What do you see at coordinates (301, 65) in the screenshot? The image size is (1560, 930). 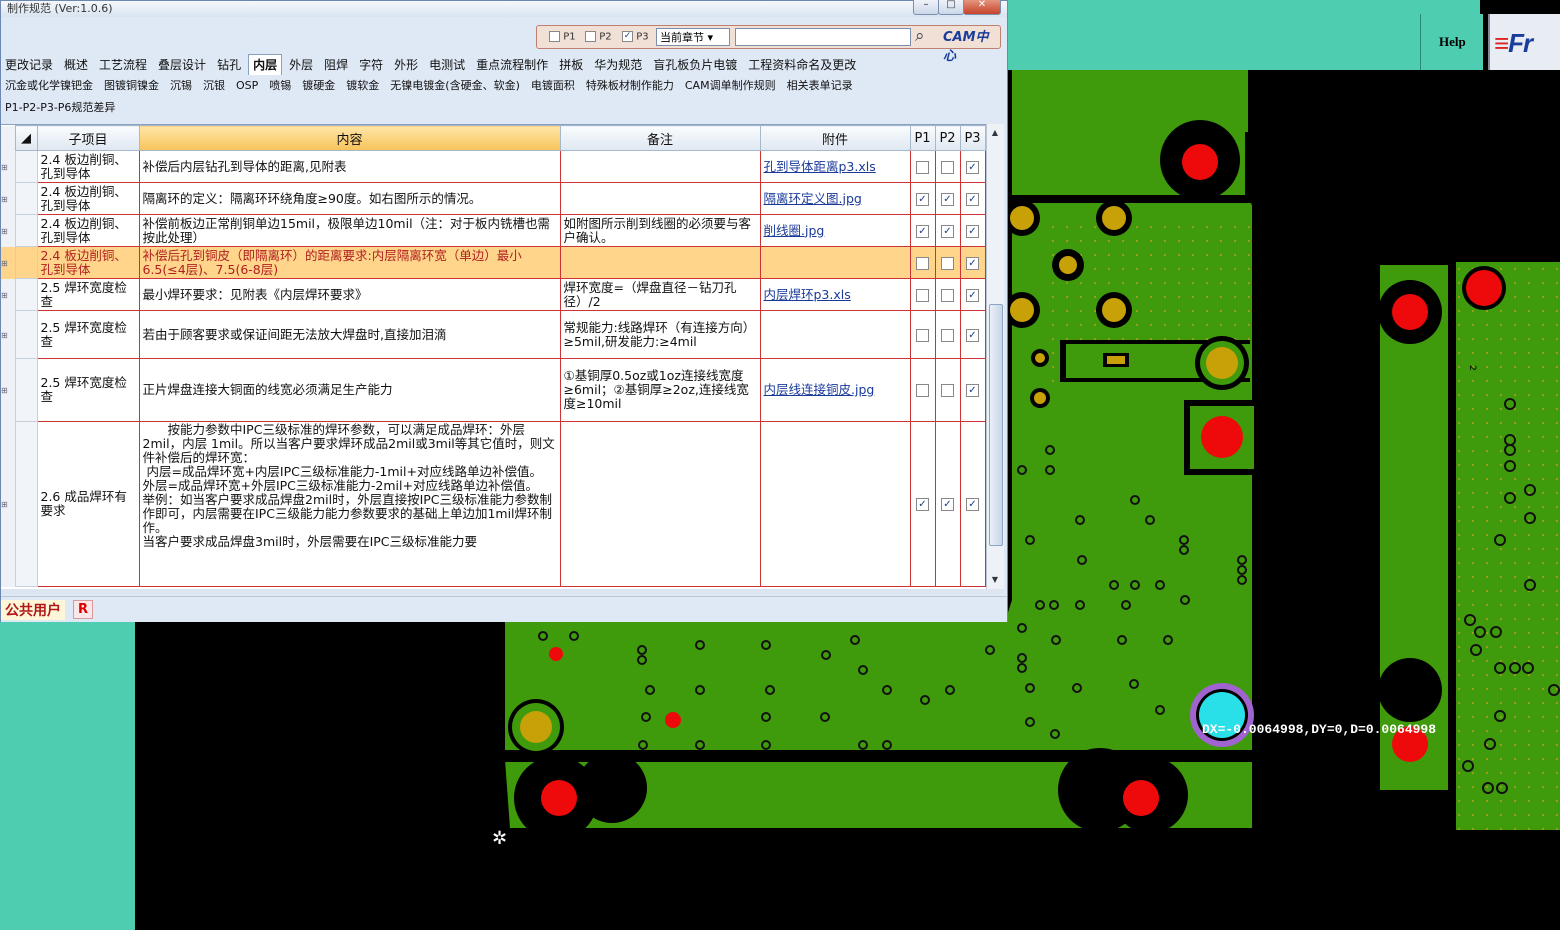 I see `tab-item: 外层` at bounding box center [301, 65].